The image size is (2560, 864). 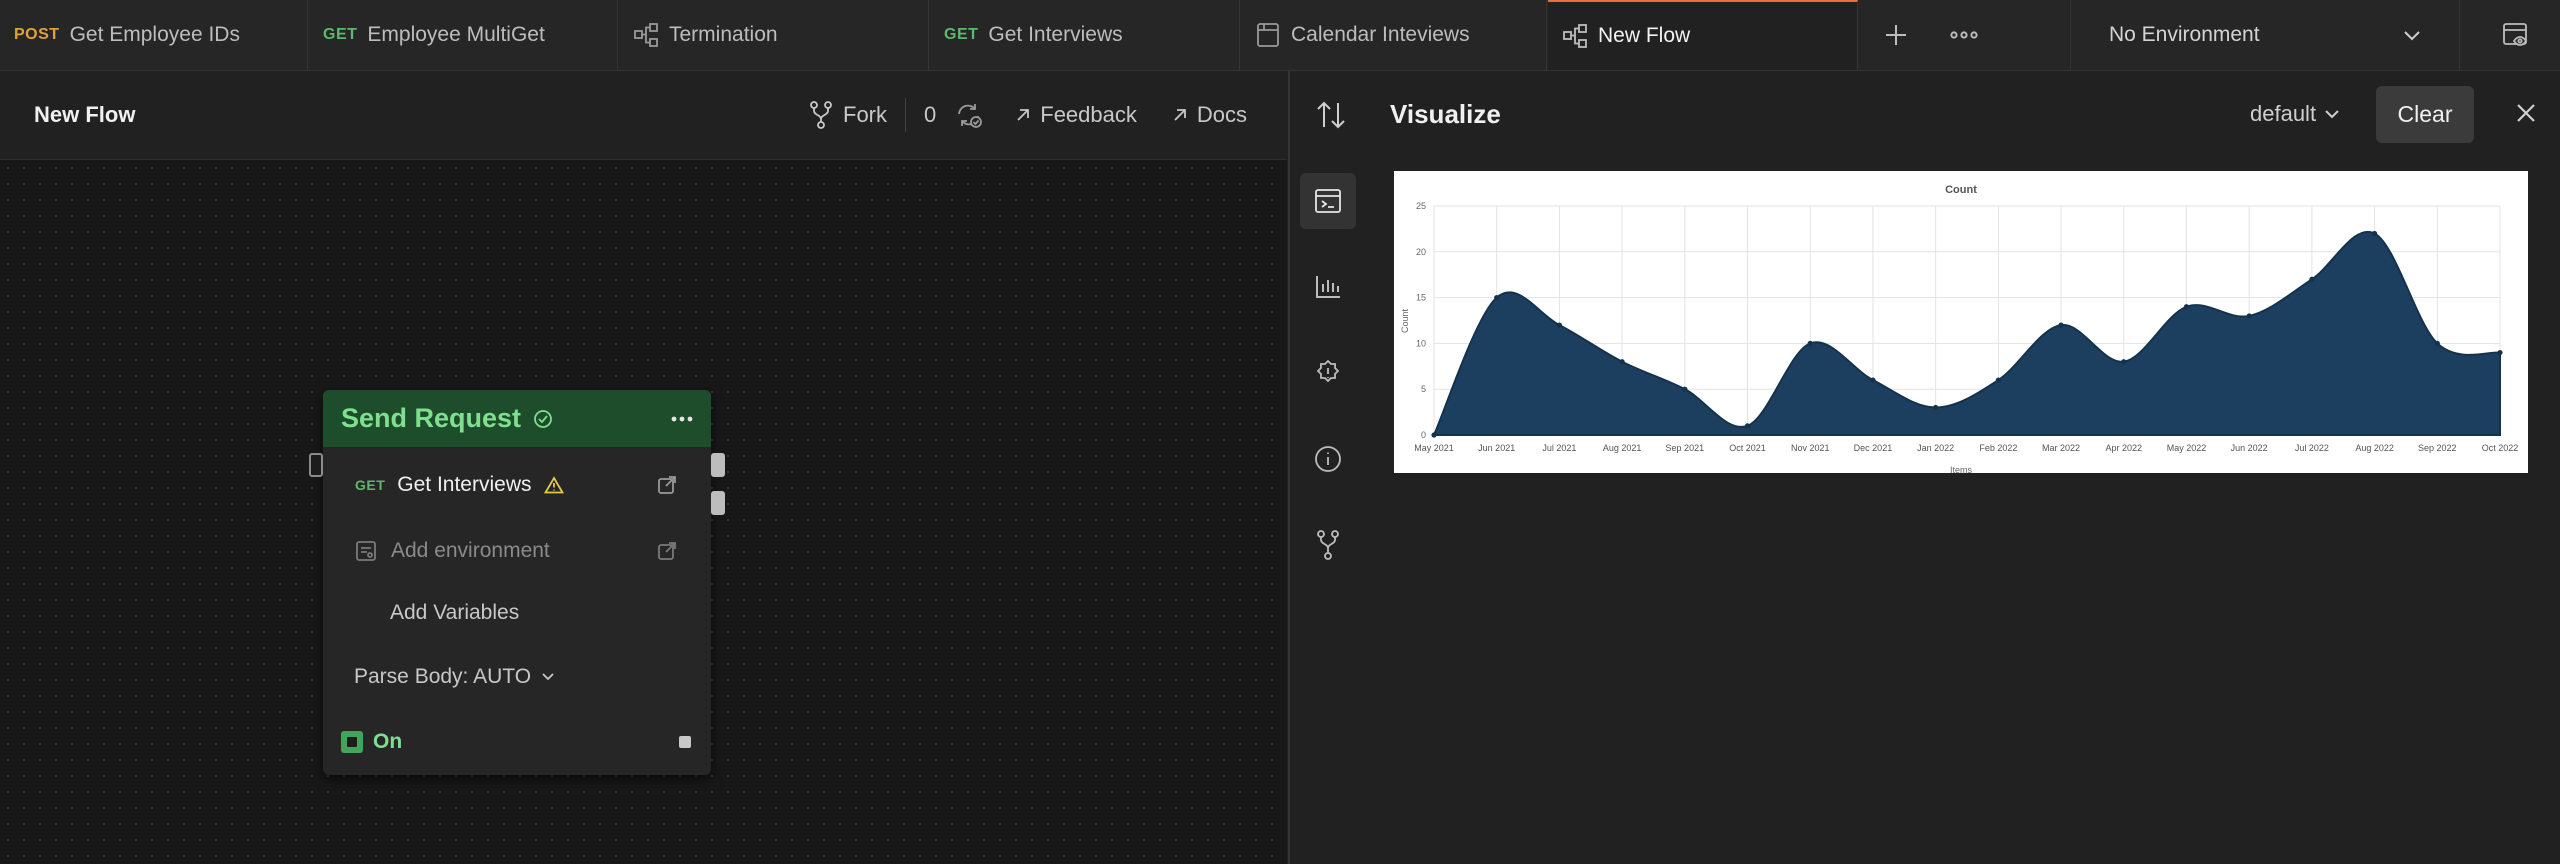 What do you see at coordinates (643, 115) in the screenshot?
I see `flow-header: New Flow Fork 0 Feedback Docs` at bounding box center [643, 115].